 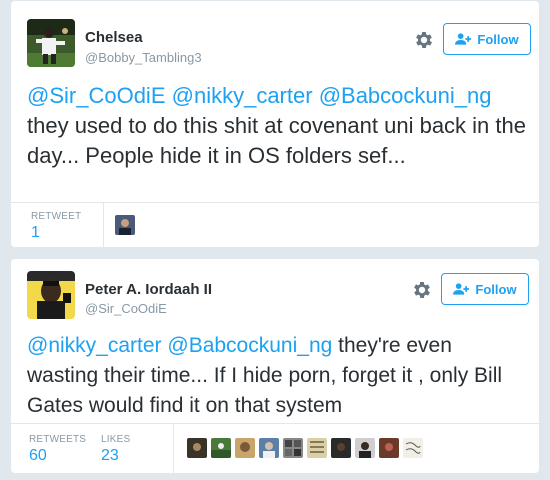 What do you see at coordinates (148, 289) in the screenshot?
I see `display-name: Peter A. Iordaah II` at bounding box center [148, 289].